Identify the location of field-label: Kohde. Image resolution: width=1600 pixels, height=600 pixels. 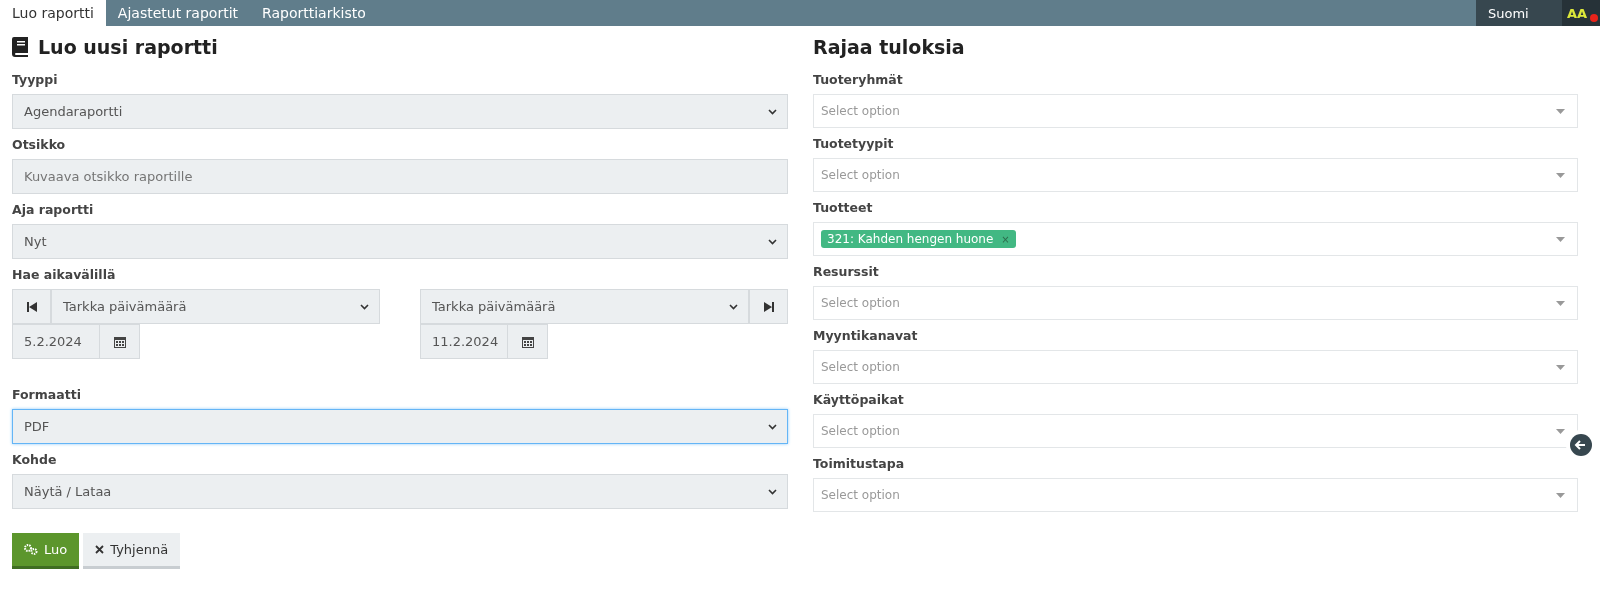
(35, 459).